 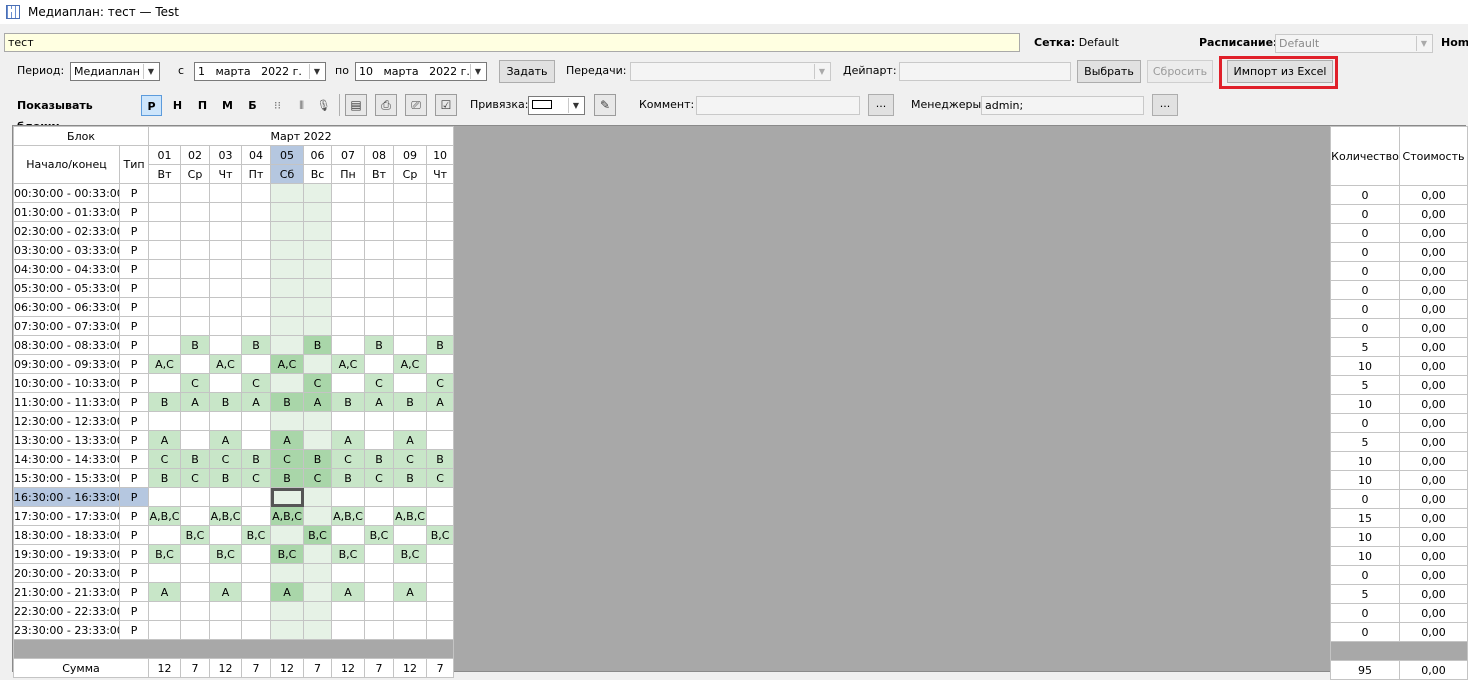 I want to click on day-header: 03, so click(x=226, y=155).